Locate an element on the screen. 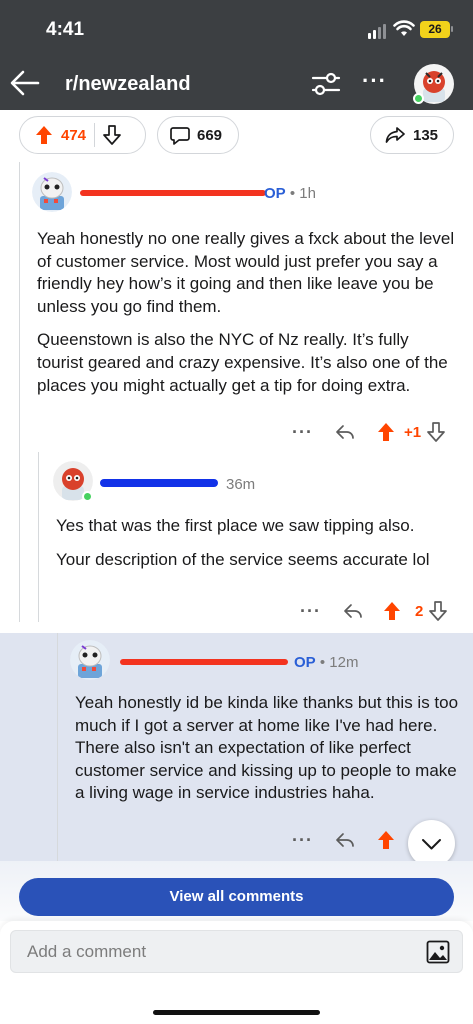 The width and height of the screenshot is (473, 1024). image-icon is located at coordinates (438, 952).